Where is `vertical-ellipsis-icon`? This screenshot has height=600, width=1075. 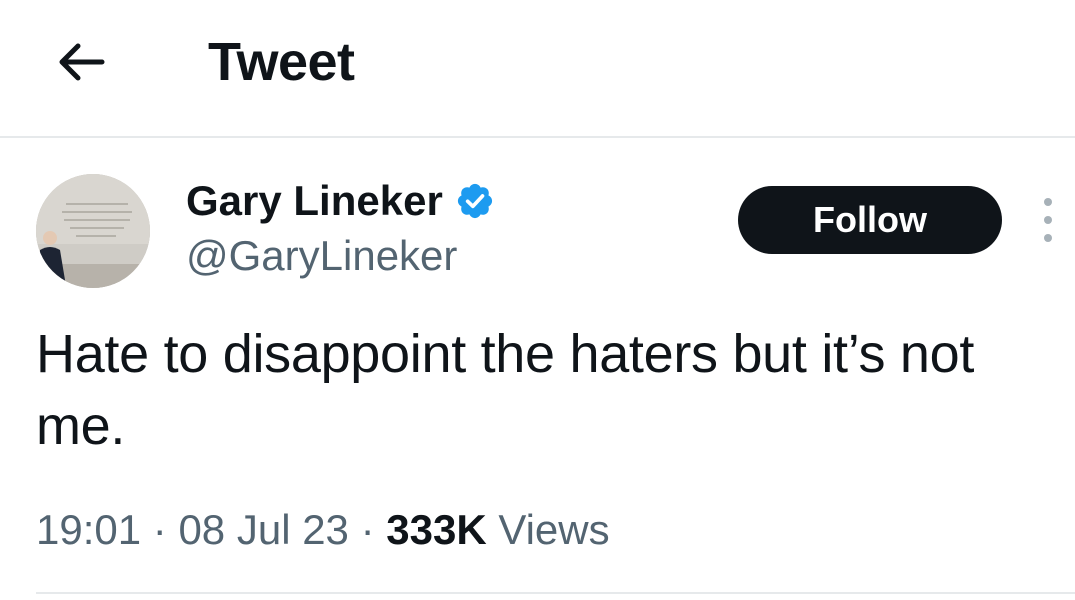 vertical-ellipsis-icon is located at coordinates (1048, 202).